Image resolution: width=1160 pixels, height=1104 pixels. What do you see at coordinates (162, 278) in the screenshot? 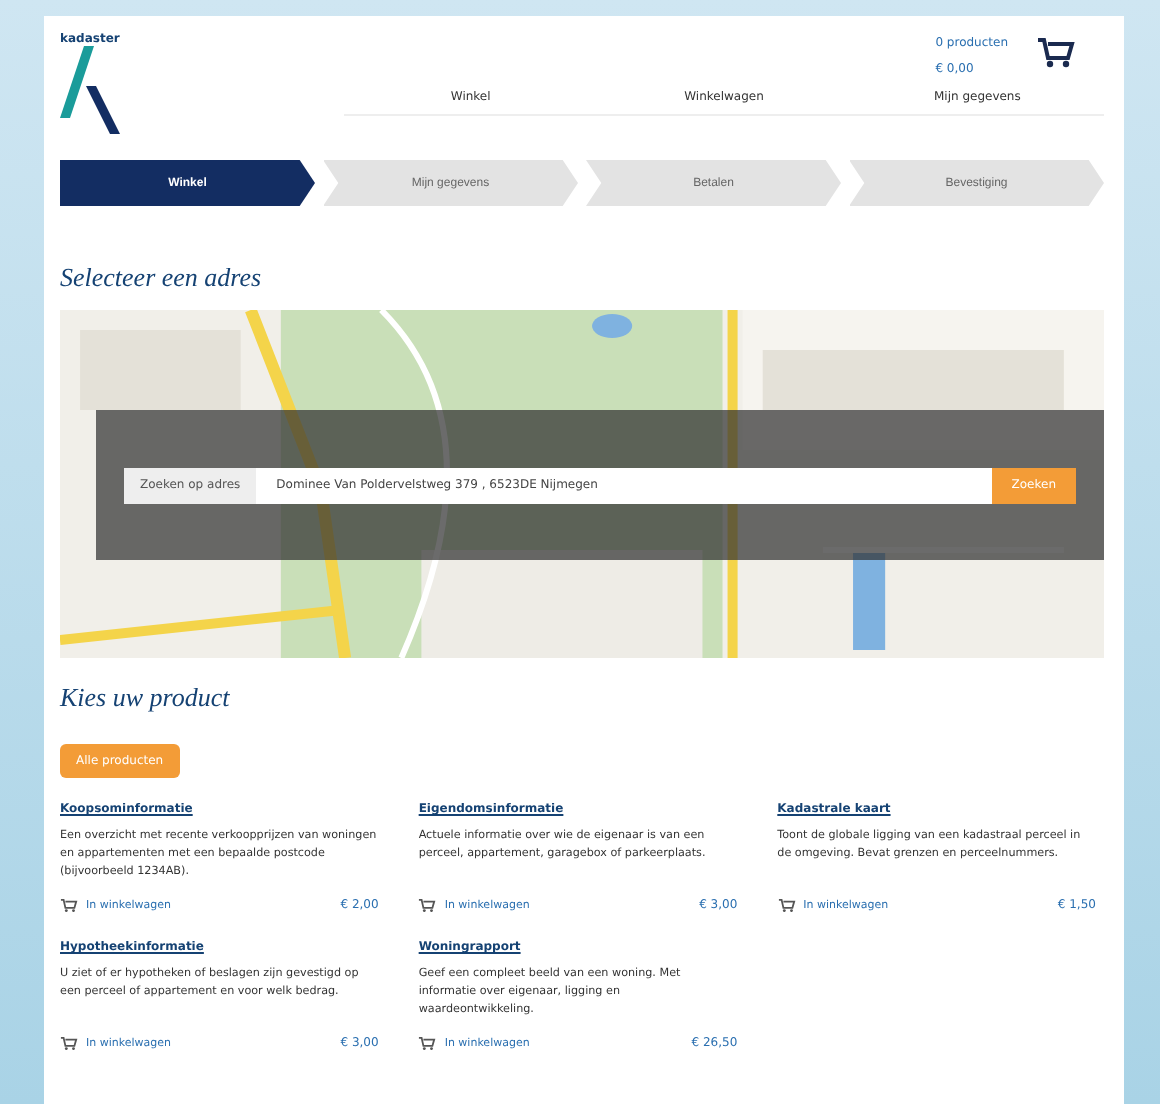
I see `section-heading: Selecteer een adres` at bounding box center [162, 278].